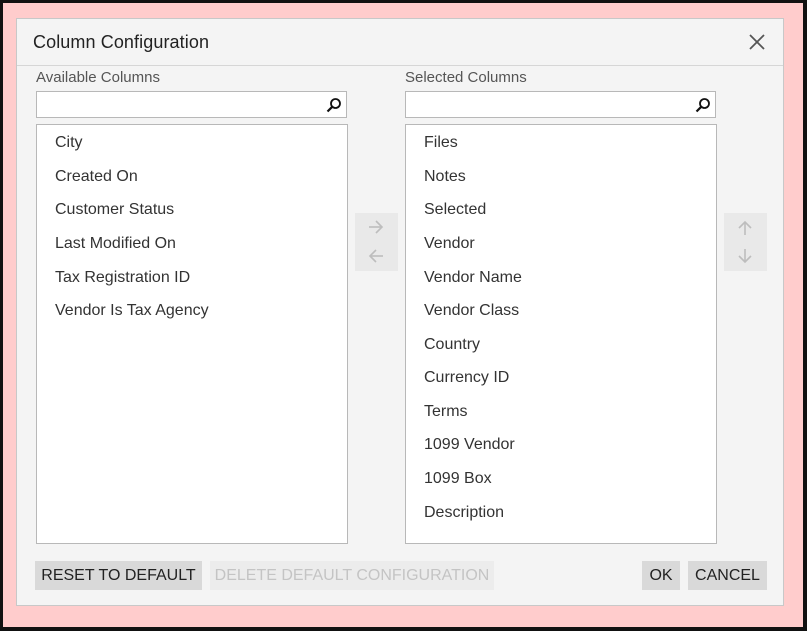 This screenshot has width=807, height=631. Describe the element at coordinates (449, 244) in the screenshot. I see `list-item: Vendor` at that location.